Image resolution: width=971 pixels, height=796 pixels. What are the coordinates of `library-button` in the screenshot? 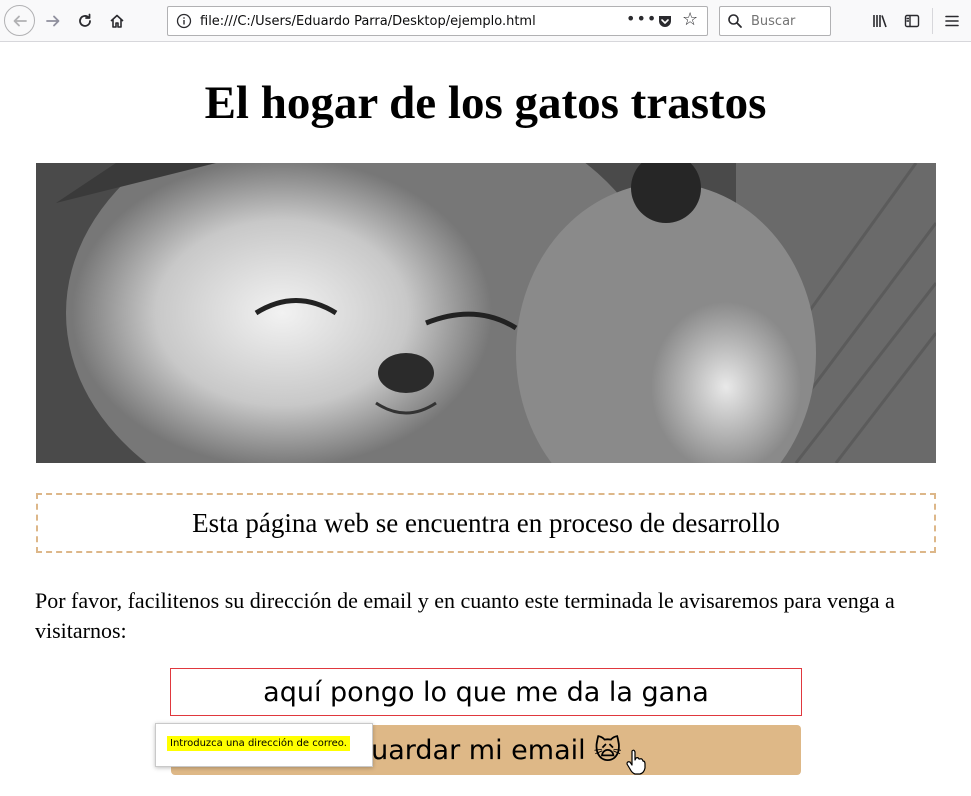 It's located at (880, 21).